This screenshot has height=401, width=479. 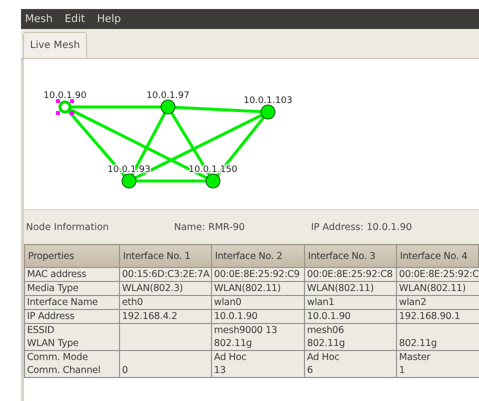 What do you see at coordinates (72, 357) in the screenshot?
I see `table-cell: Comm. Mode` at bounding box center [72, 357].